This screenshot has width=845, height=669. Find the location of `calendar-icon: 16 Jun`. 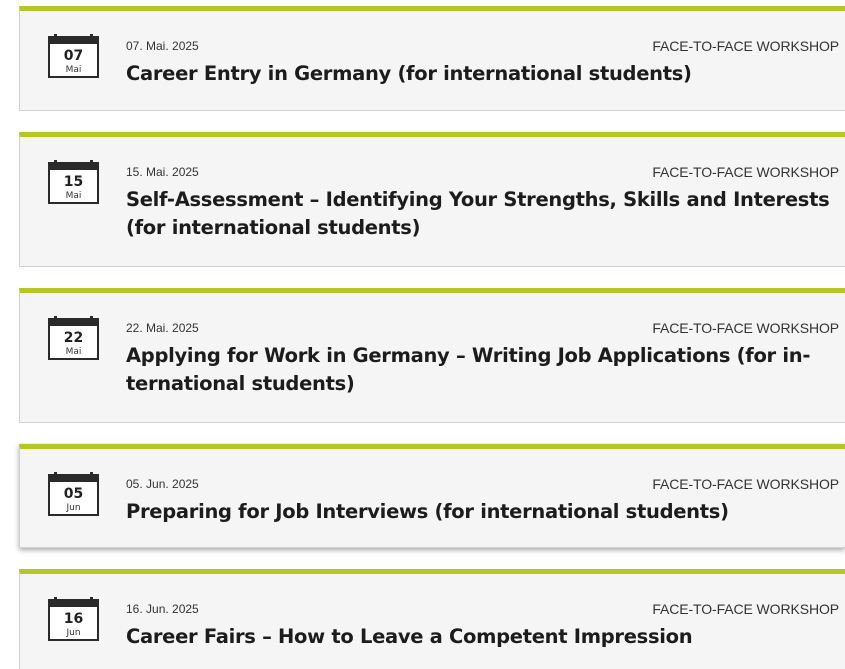

calendar-icon: 16 Jun is located at coordinates (73, 619).